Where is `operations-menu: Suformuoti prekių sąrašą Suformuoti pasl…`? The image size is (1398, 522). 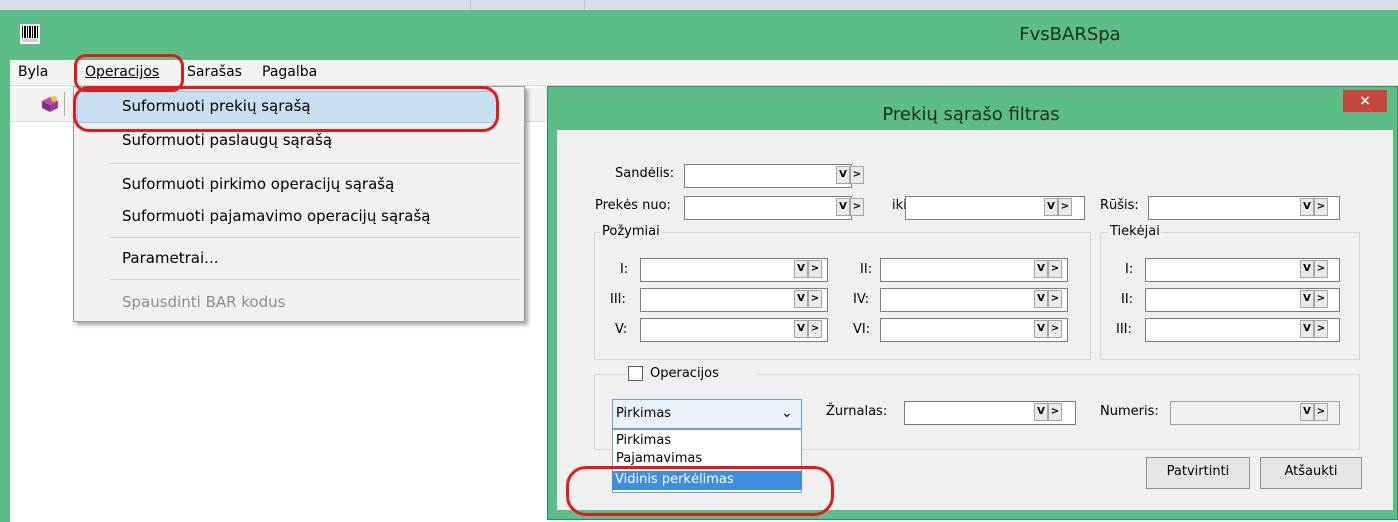
operations-menu: Suformuoti prekių sąrašą Suformuoti pasl… is located at coordinates (299, 204).